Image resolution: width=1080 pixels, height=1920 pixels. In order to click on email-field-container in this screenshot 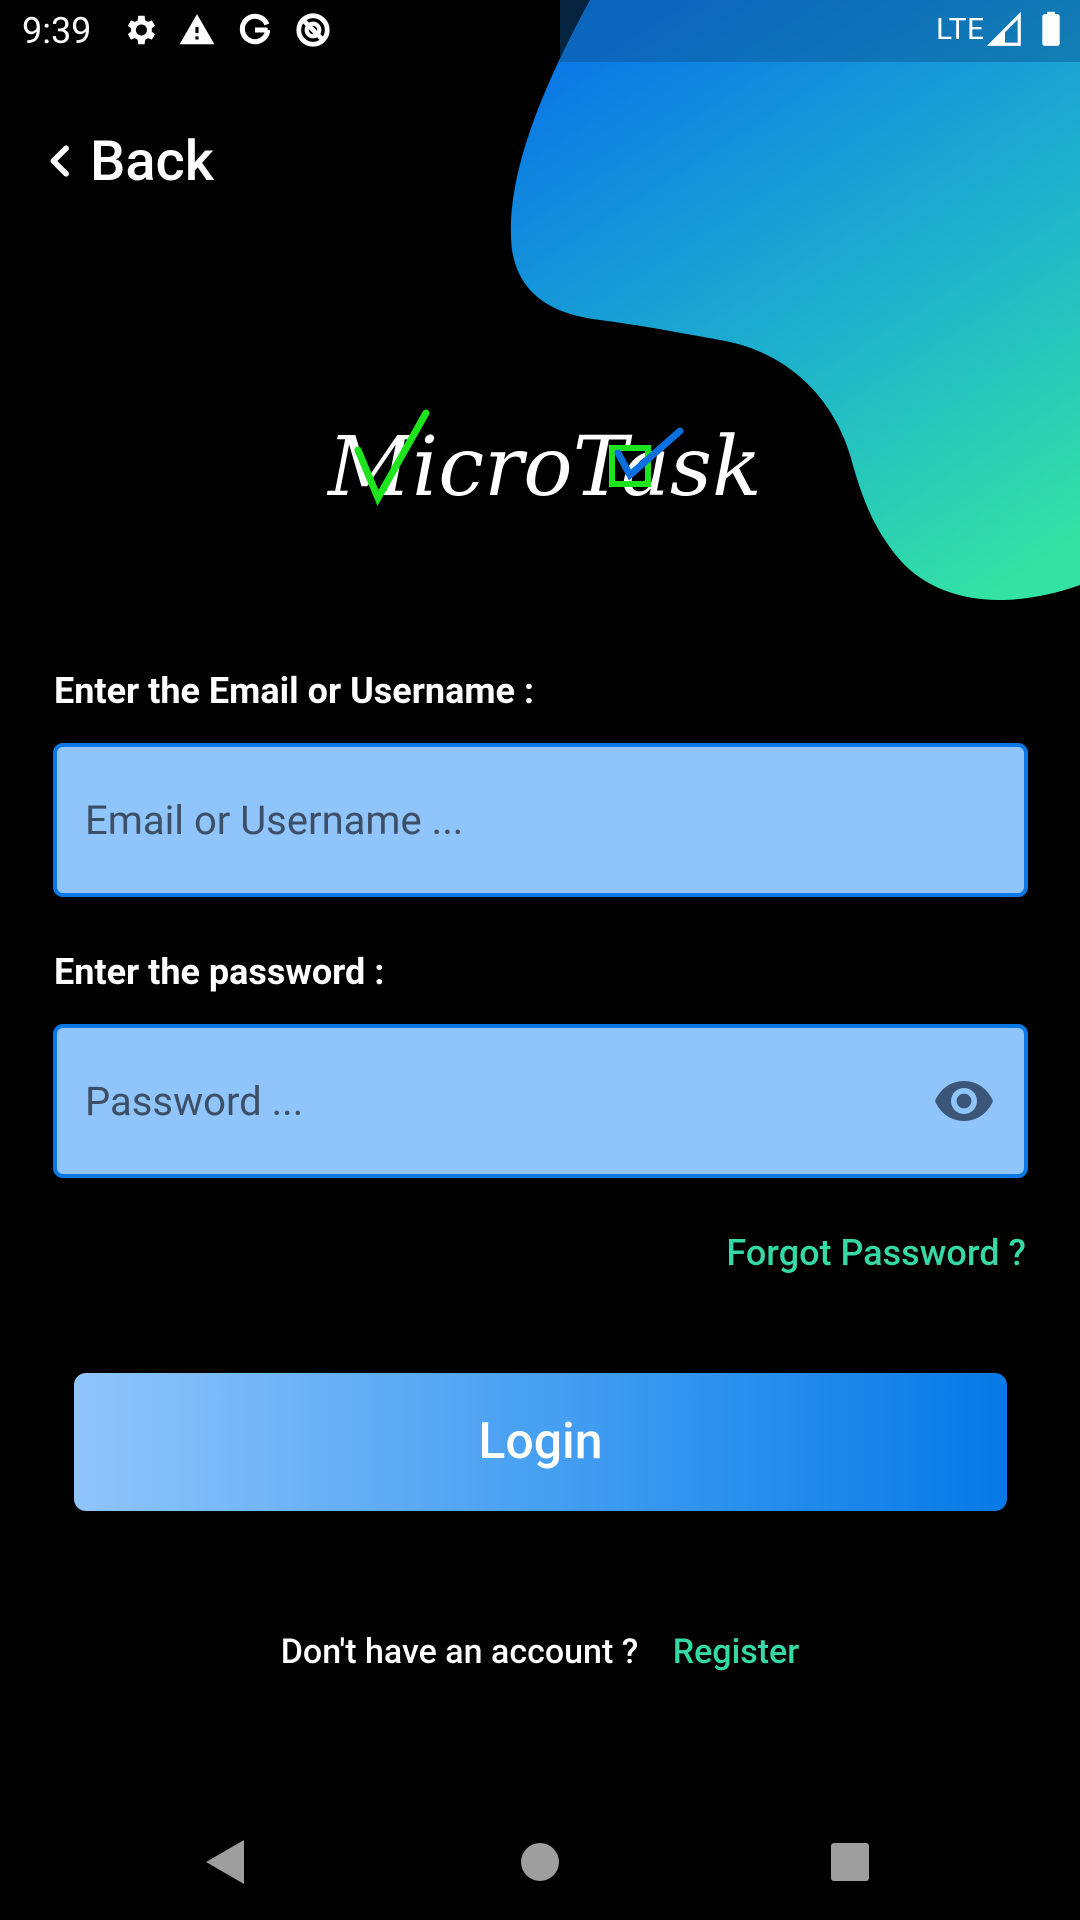, I will do `click(540, 820)`.